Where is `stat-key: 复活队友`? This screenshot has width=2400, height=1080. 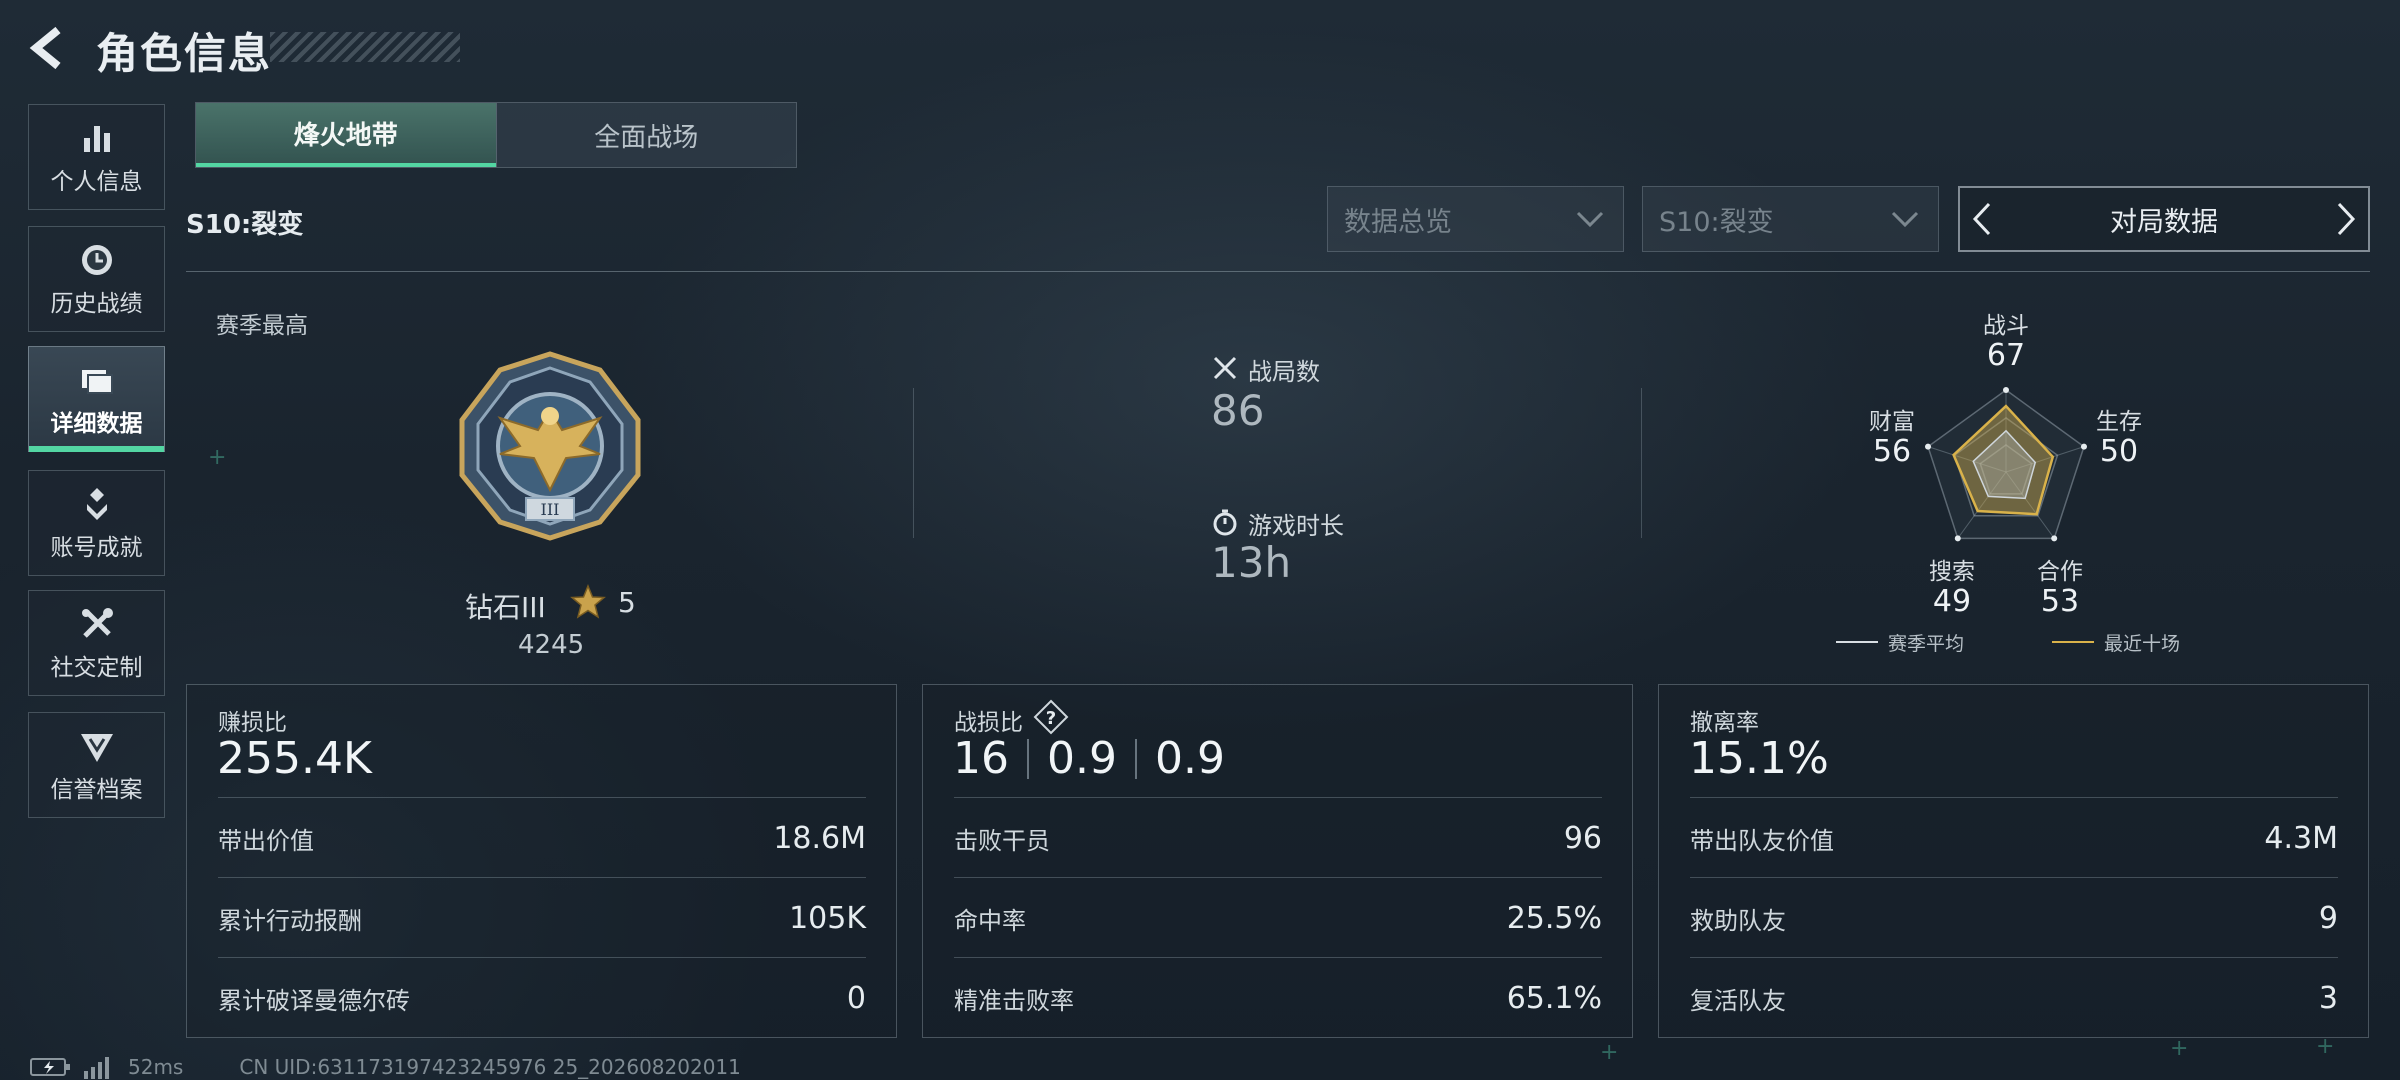
stat-key: 复活队友 is located at coordinates (1738, 1000).